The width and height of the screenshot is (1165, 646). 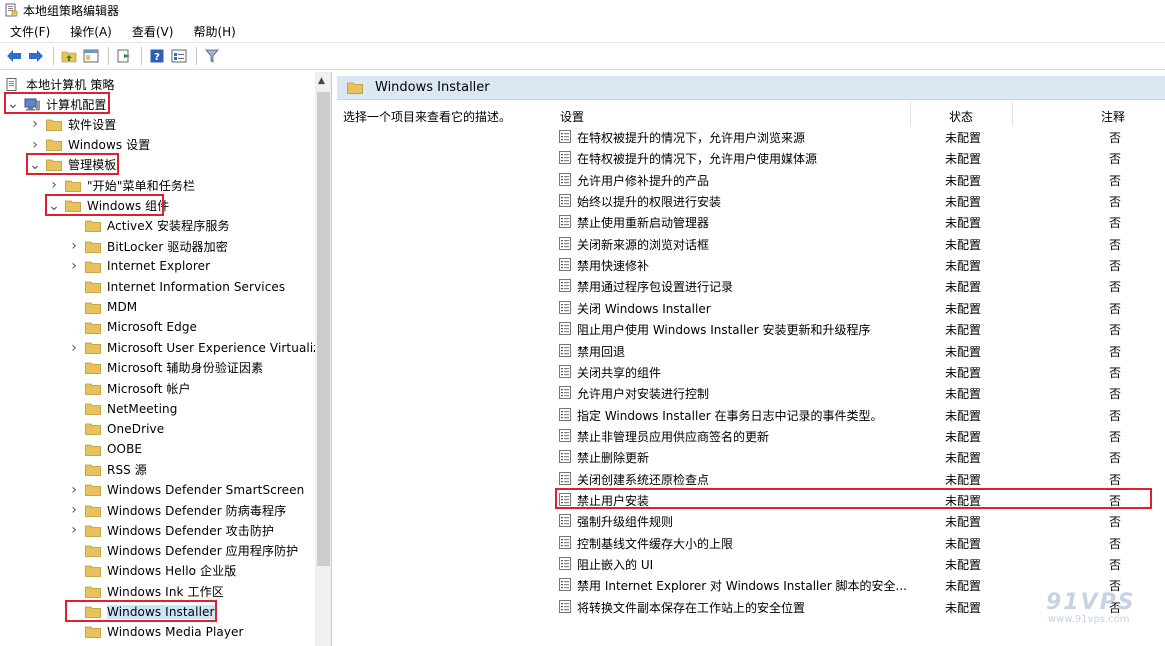 What do you see at coordinates (854, 499) in the screenshot?
I see `policy-row: 禁止用户安装 未配置 否` at bounding box center [854, 499].